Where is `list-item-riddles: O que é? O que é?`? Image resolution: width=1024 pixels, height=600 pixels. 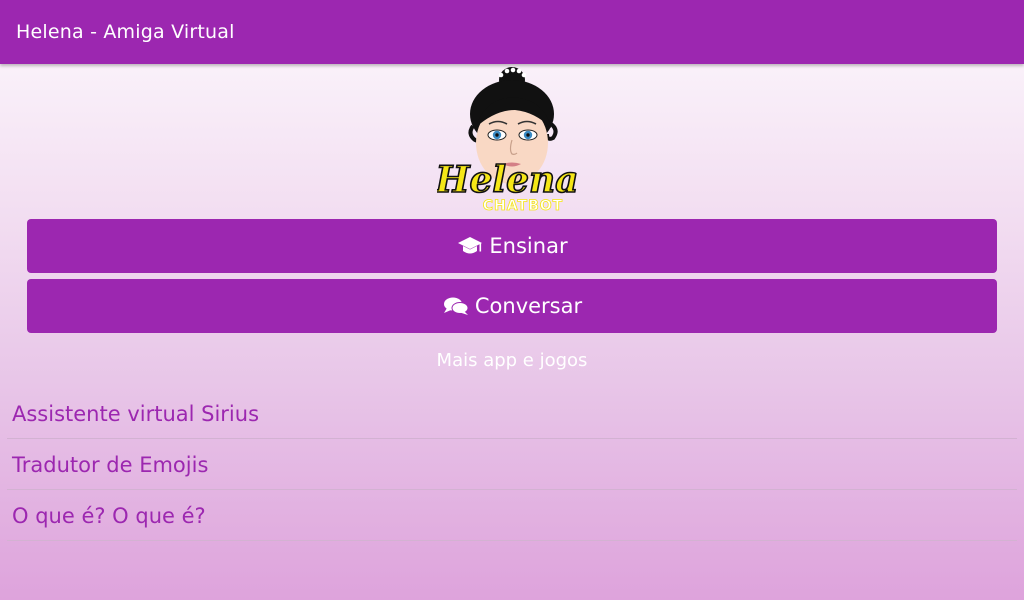
list-item-riddles: O que é? O que é? is located at coordinates (512, 515).